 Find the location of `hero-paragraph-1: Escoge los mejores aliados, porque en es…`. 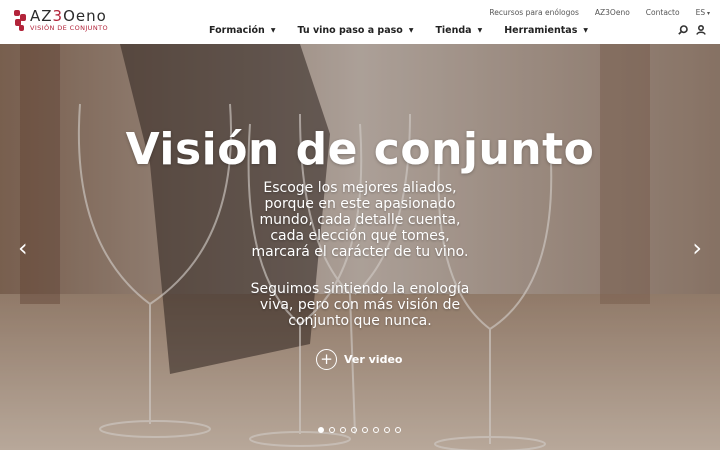

hero-paragraph-1: Escoge los mejores aliados, porque en es… is located at coordinates (360, 220).